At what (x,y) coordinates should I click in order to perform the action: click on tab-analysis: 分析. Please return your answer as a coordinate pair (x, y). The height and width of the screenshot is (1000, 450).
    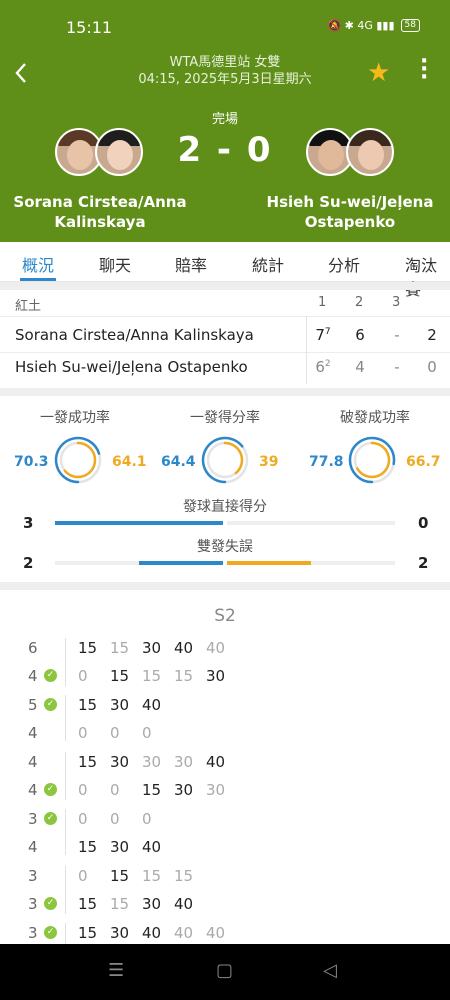
    Looking at the image, I should click on (344, 264).